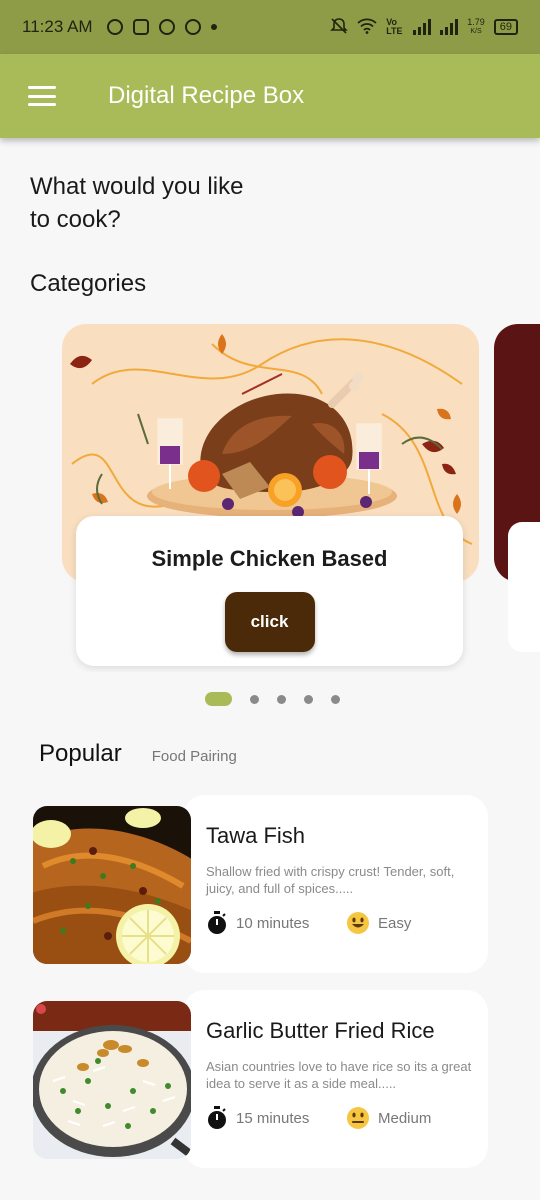 The image size is (540, 1200). Describe the element at coordinates (358, 1118) in the screenshot. I see `neutral-face-icon` at that location.